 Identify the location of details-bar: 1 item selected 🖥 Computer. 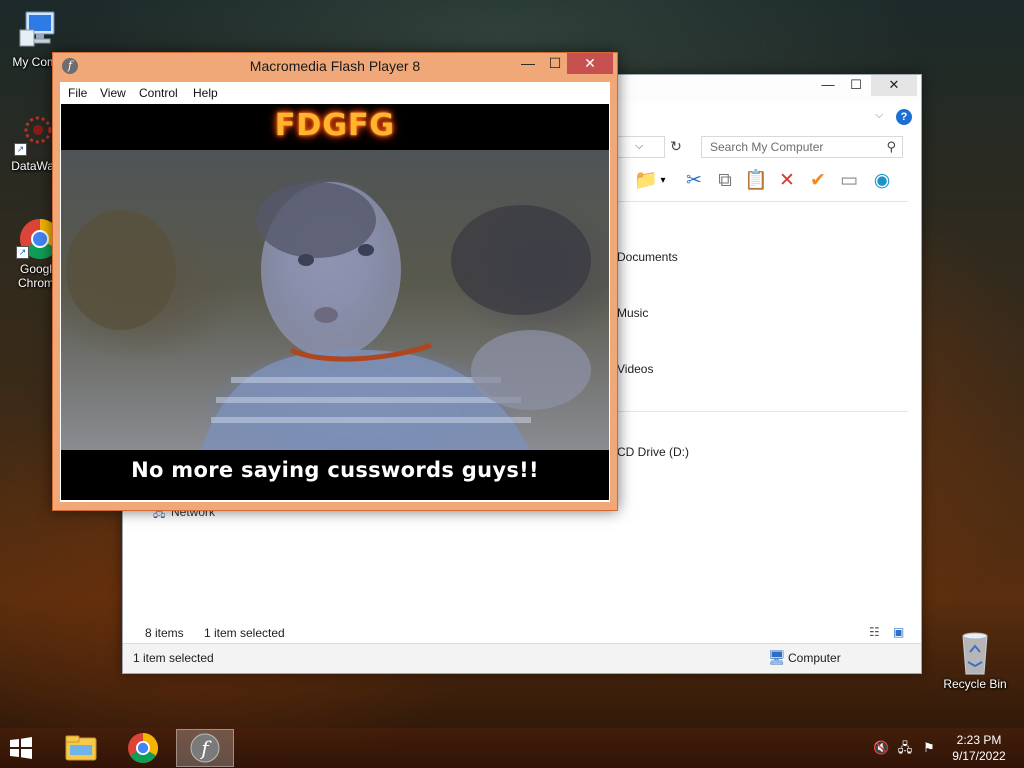
(522, 658).